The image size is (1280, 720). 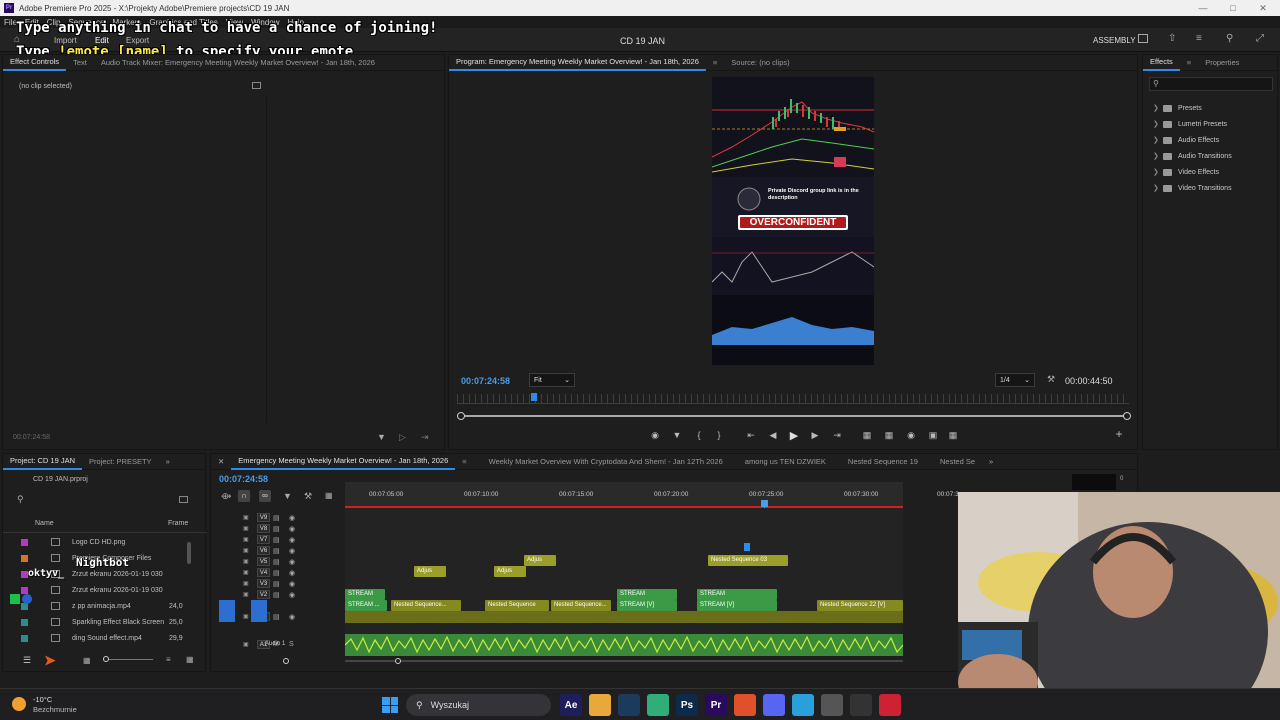 What do you see at coordinates (745, 705) in the screenshot?
I see `taskbar-brave-icon` at bounding box center [745, 705].